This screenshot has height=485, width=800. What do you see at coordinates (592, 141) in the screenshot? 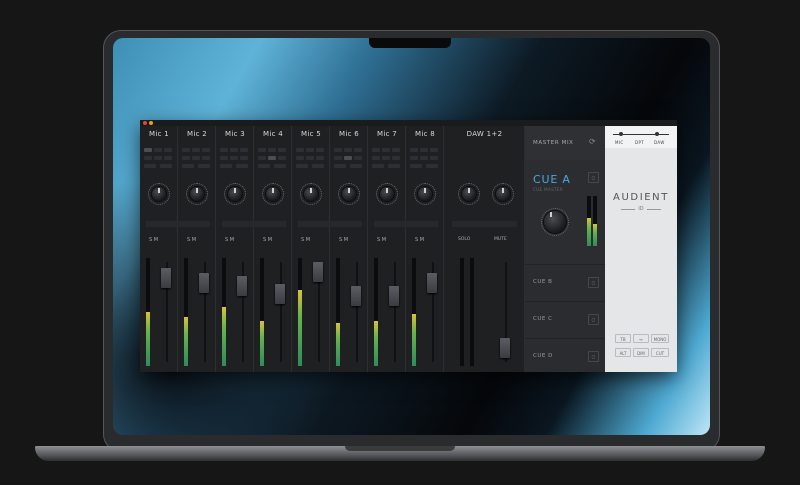
I see `link-icon: ⟳` at bounding box center [592, 141].